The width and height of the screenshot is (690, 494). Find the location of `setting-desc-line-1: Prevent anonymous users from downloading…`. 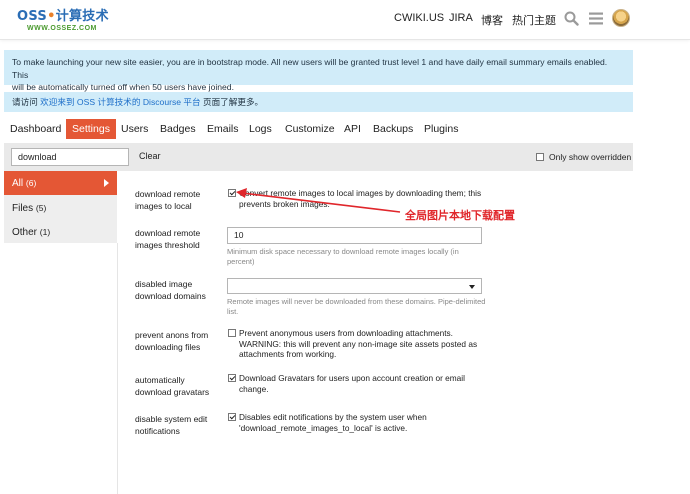

setting-desc-line-1: Prevent anonymous users from downloading… is located at coordinates (346, 333).